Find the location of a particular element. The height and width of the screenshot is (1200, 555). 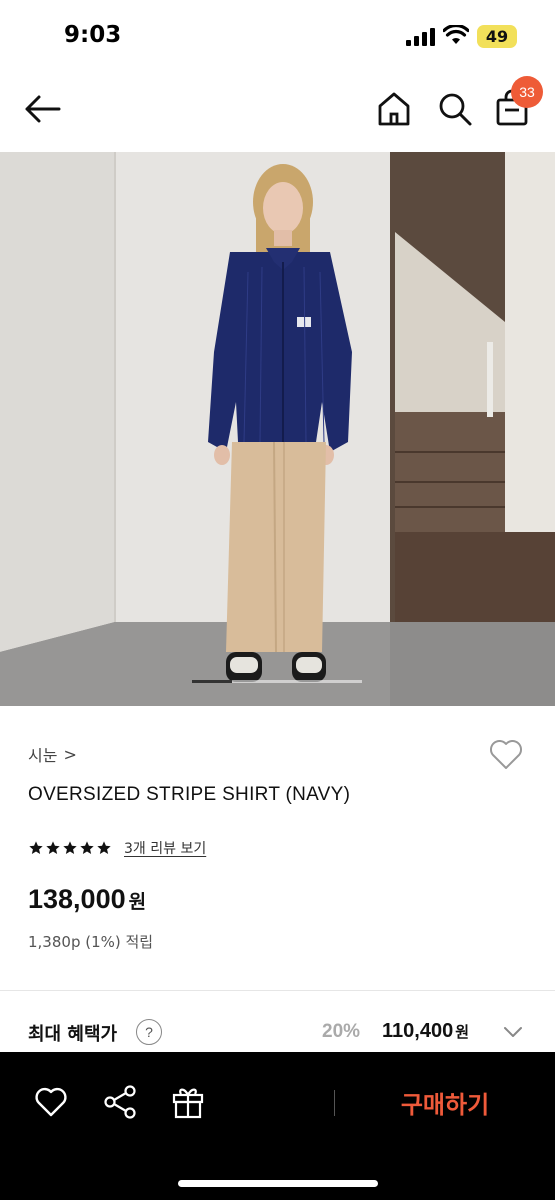

rating-stars is located at coordinates (70, 848).